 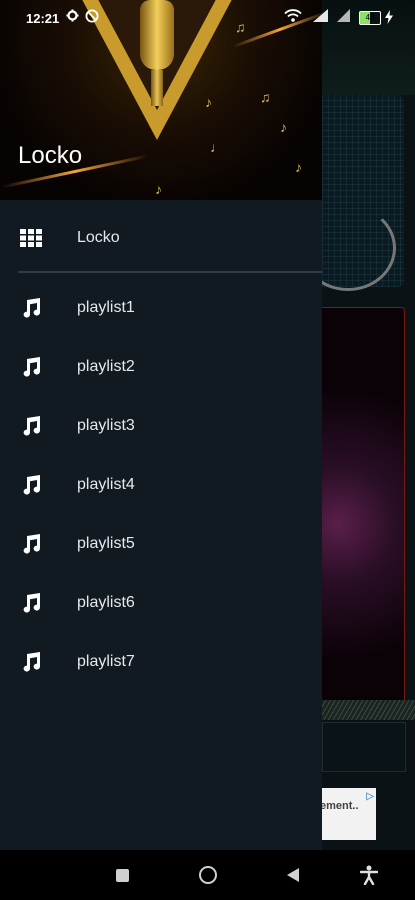 What do you see at coordinates (368, 797) in the screenshot?
I see `ad-choices-icon: ▷` at bounding box center [368, 797].